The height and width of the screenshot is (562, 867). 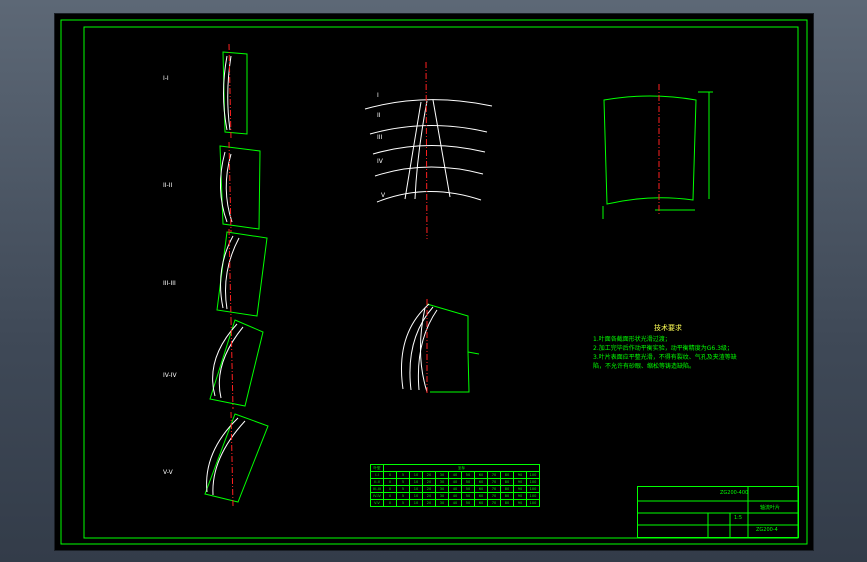 I want to click on note-1: 1.叶面各截面形状光滑过渡；, so click(x=632, y=339).